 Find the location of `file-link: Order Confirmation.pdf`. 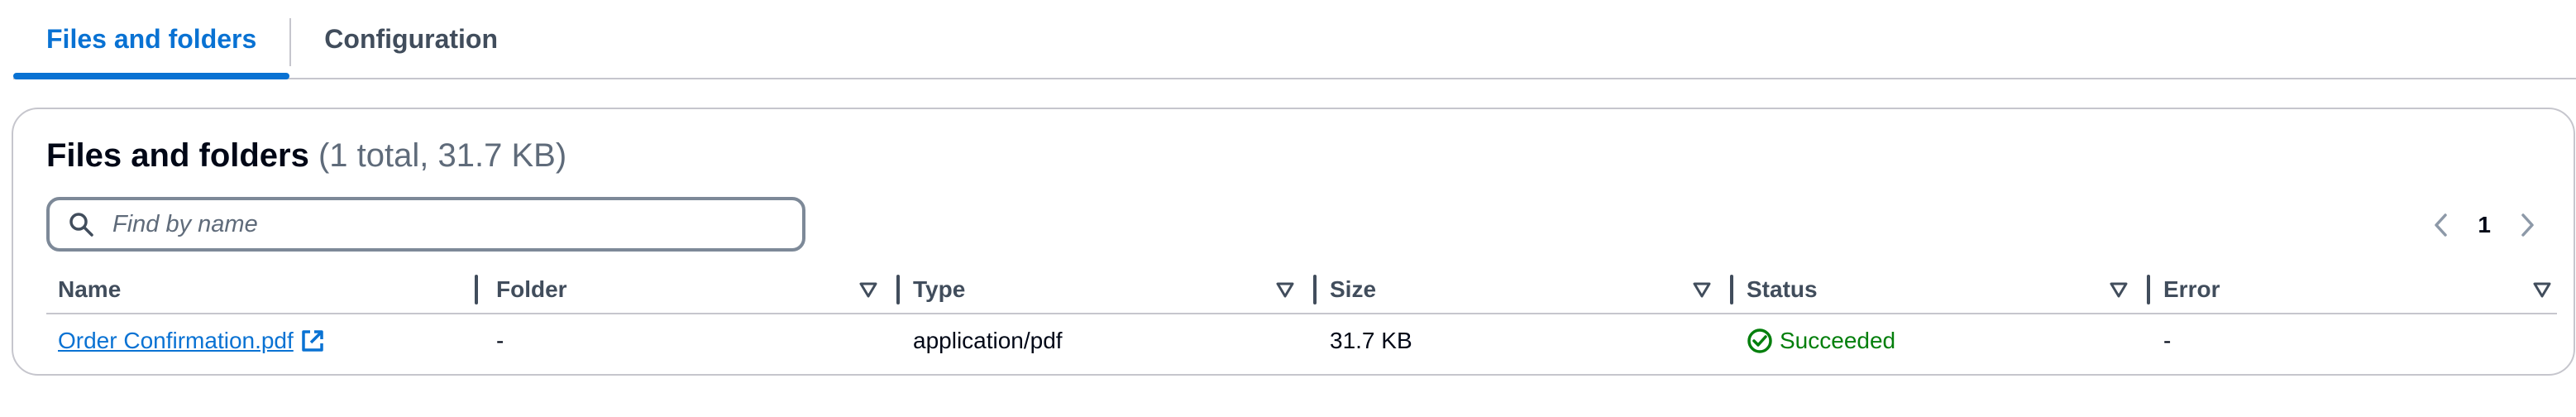

file-link: Order Confirmation.pdf is located at coordinates (185, 341).